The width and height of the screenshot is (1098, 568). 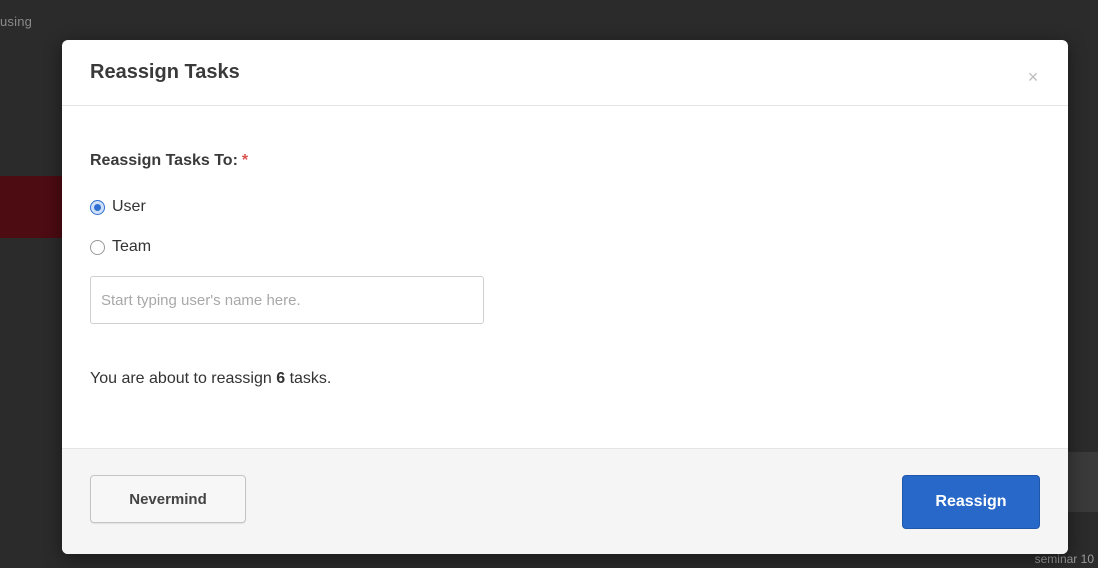 What do you see at coordinates (1064, 559) in the screenshot?
I see `background-footer-text: seminar 10` at bounding box center [1064, 559].